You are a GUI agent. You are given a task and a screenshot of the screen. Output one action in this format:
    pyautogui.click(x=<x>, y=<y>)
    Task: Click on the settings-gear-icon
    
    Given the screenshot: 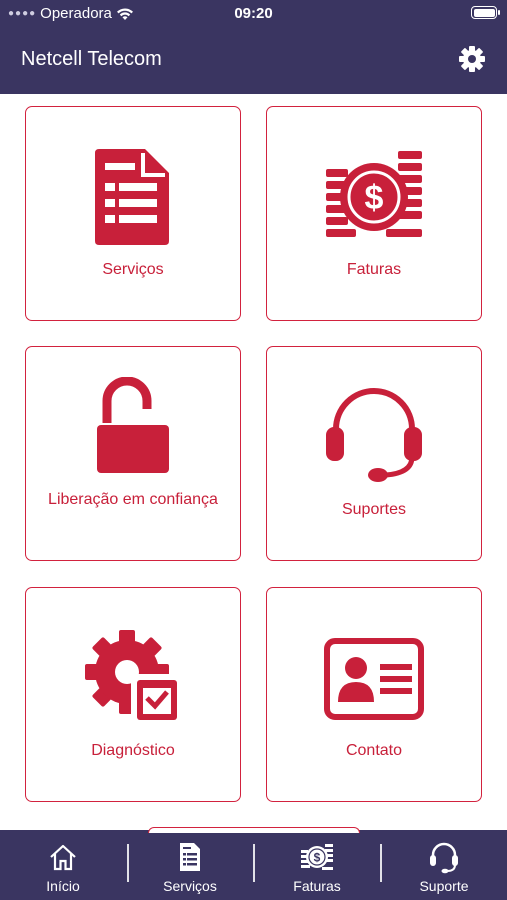 What is the action you would take?
    pyautogui.click(x=472, y=59)
    